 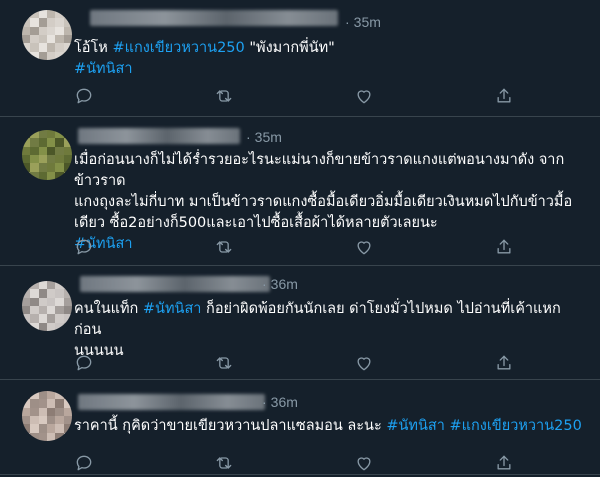 I want to click on tweet-text-segment: โอ้โห, so click(x=93, y=48).